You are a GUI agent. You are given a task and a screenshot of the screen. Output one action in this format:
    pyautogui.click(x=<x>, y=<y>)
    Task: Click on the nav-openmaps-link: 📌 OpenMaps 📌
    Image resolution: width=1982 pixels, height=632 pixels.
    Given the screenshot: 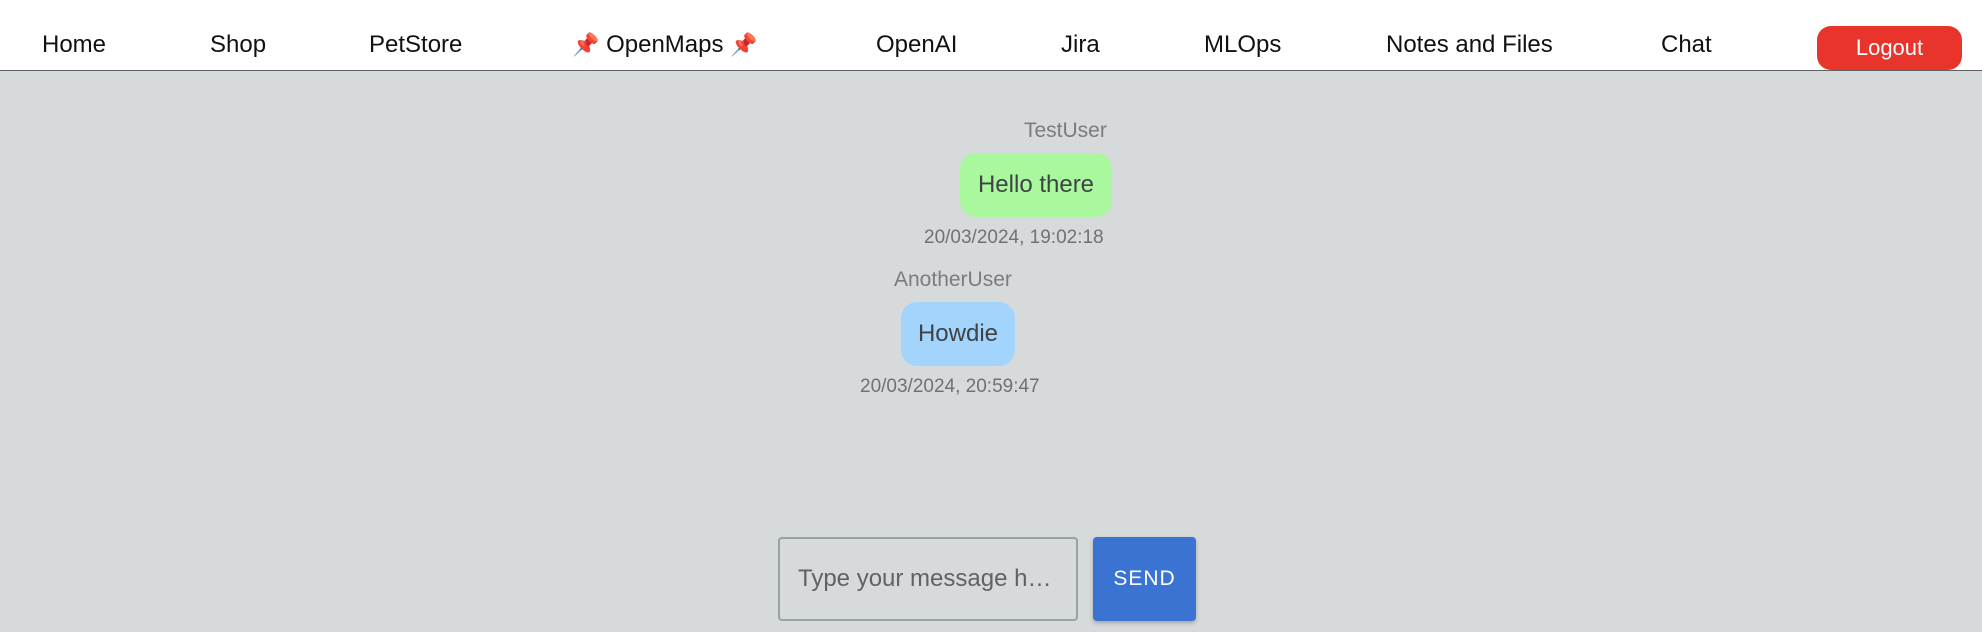 What is the action you would take?
    pyautogui.click(x=665, y=45)
    